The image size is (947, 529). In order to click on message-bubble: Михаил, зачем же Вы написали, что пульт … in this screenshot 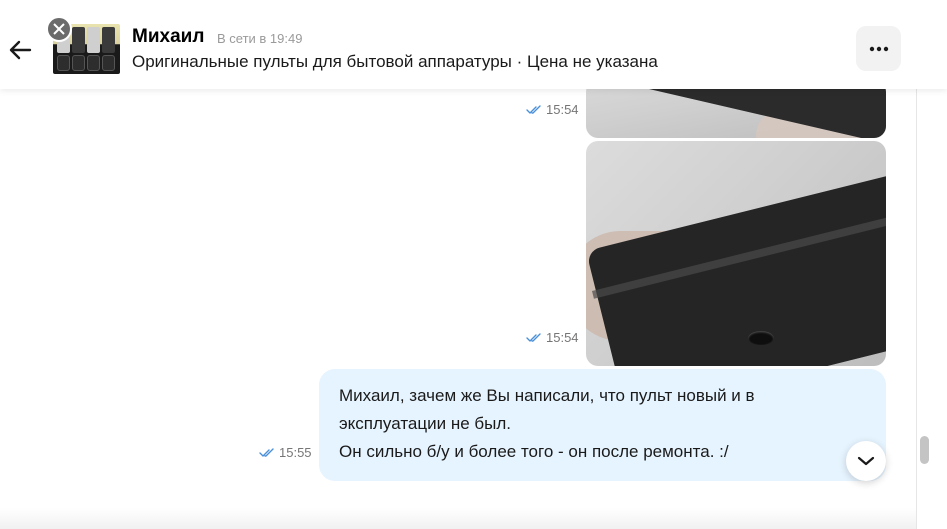, I will do `click(602, 425)`.